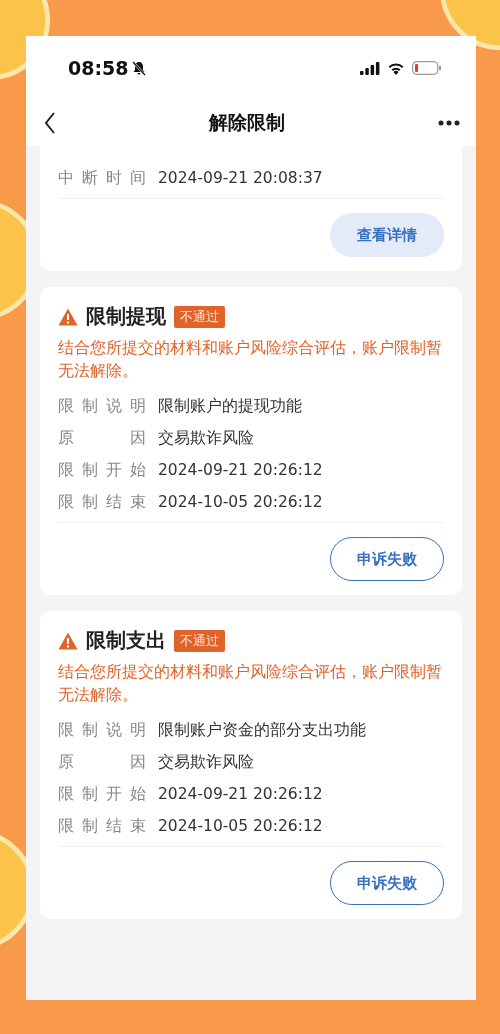 The height and width of the screenshot is (1034, 500). Describe the element at coordinates (102, 178) in the screenshot. I see `field-label: 中断时间` at that location.